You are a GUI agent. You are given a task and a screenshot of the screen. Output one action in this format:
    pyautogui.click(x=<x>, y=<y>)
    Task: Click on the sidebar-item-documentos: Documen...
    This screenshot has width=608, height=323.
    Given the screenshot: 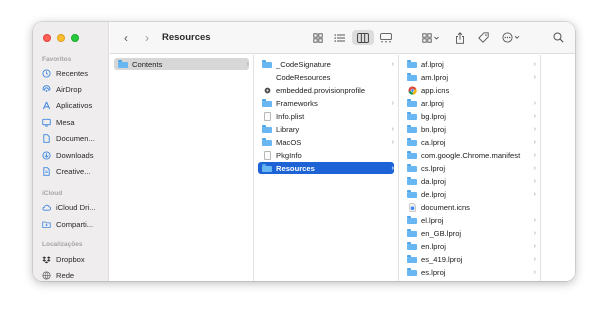 What is the action you would take?
    pyautogui.click(x=74, y=138)
    